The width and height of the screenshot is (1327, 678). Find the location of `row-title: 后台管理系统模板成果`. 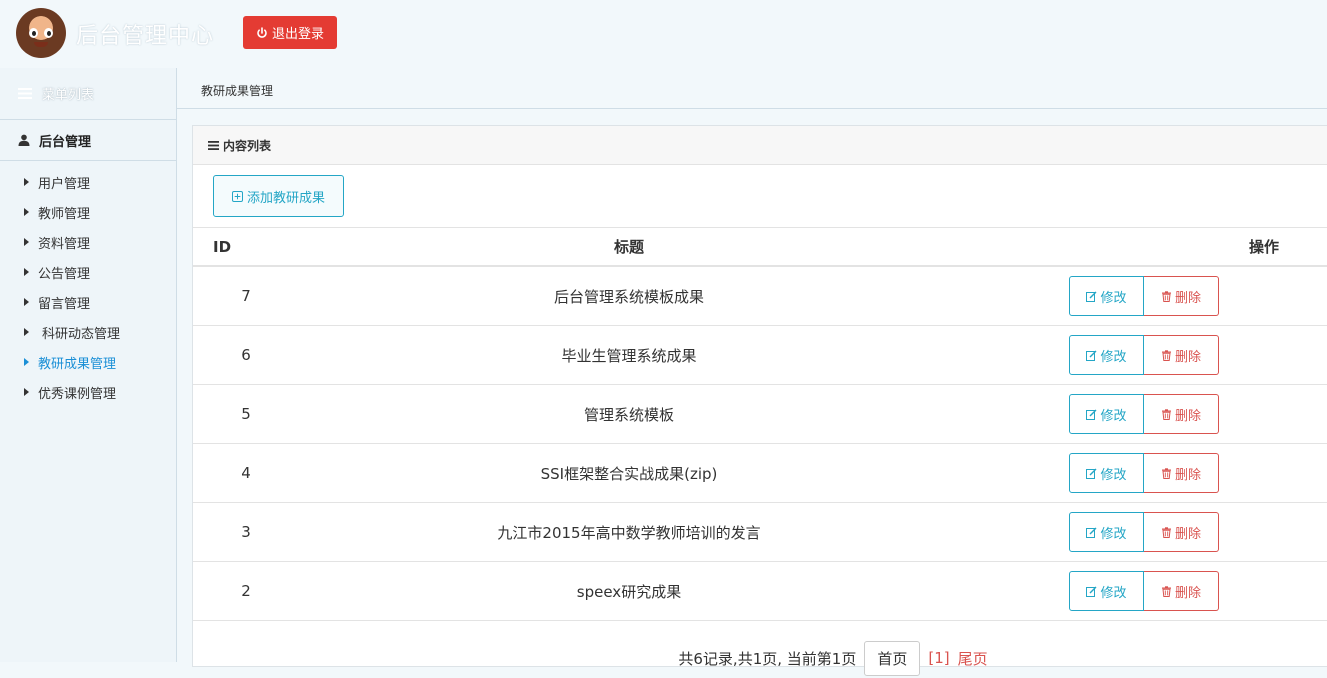

row-title: 后台管理系统模板成果 is located at coordinates (629, 296).